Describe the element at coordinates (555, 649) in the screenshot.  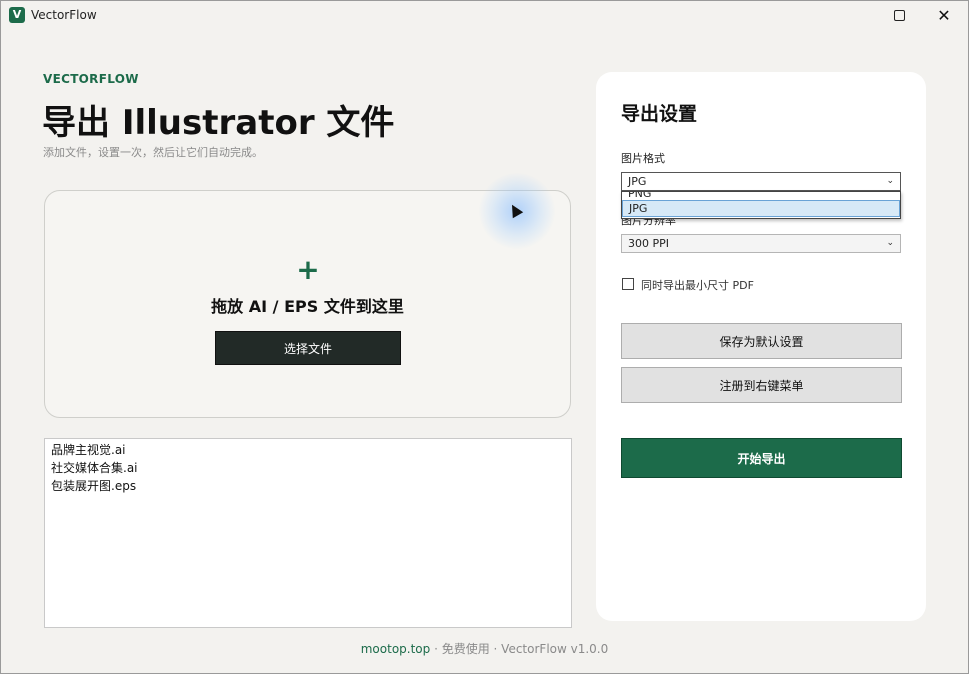
I see `footer-version: VectorFlow v1.0.0` at that location.